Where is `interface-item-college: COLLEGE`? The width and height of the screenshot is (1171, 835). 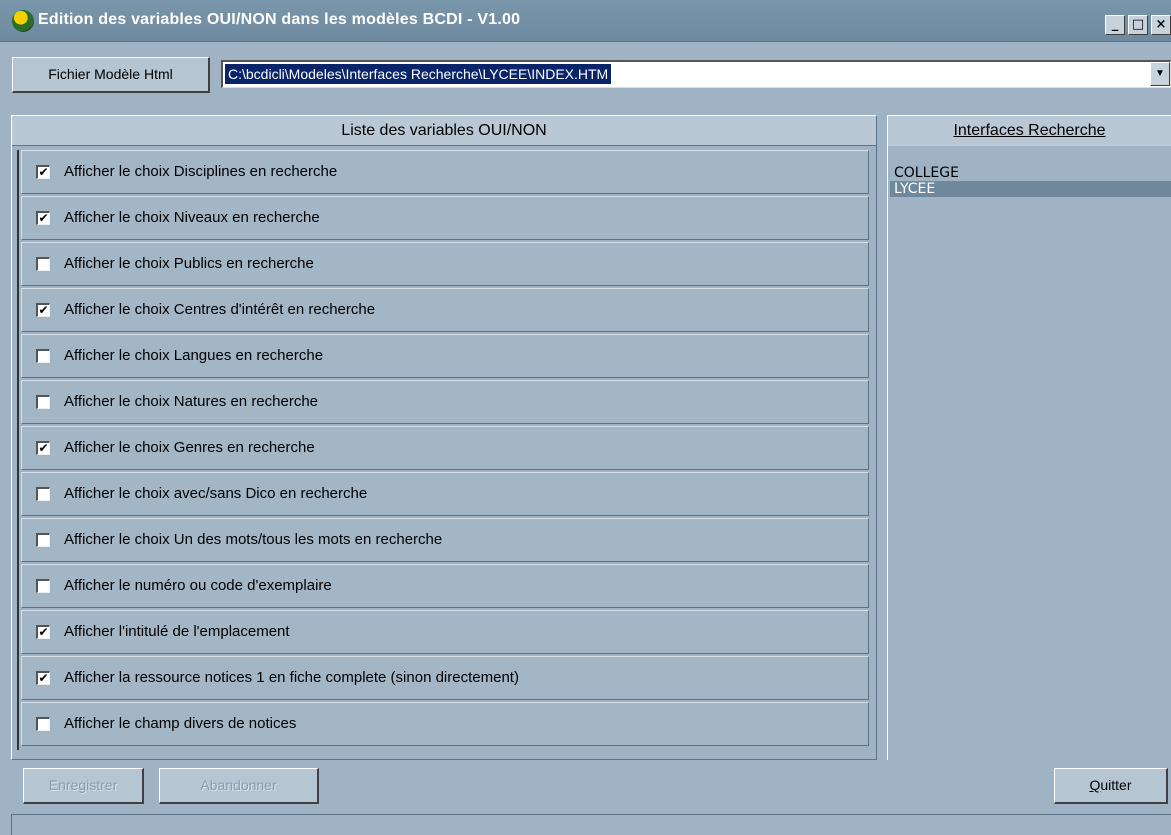
interface-item-college: COLLEGE is located at coordinates (1030, 173).